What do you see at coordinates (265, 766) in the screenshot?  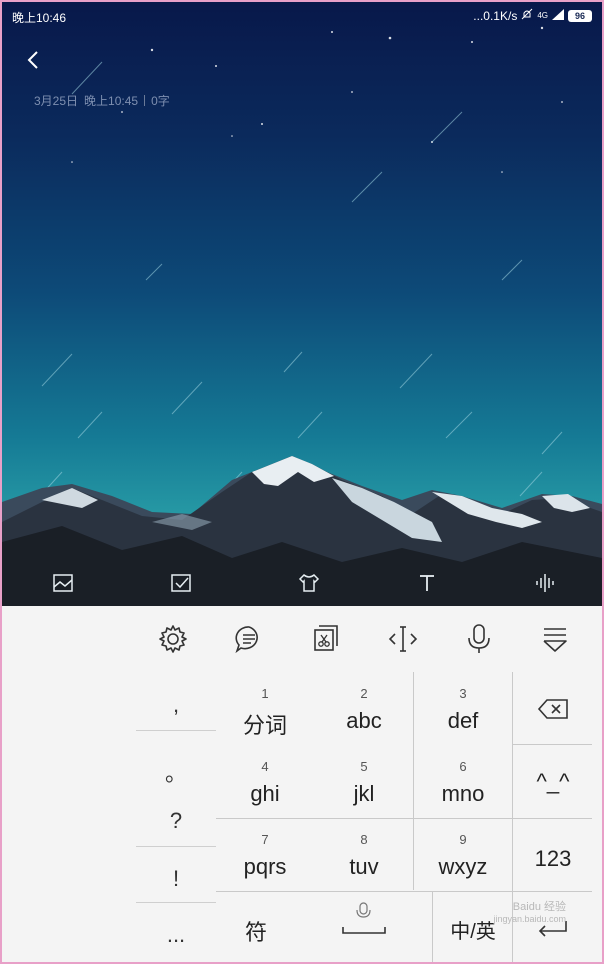 I see `key-number: 4` at bounding box center [265, 766].